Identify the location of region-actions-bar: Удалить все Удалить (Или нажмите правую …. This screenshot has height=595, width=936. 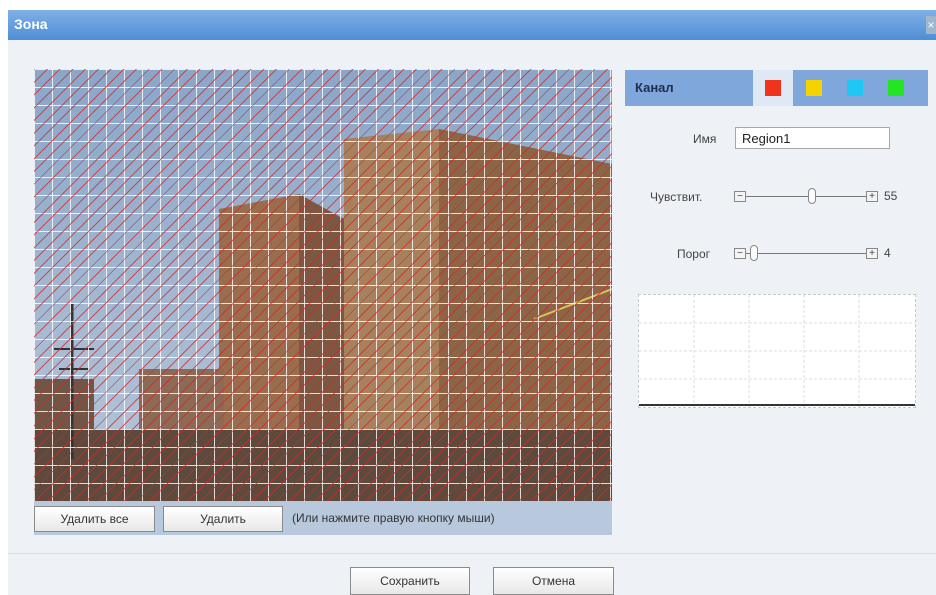
(323, 518).